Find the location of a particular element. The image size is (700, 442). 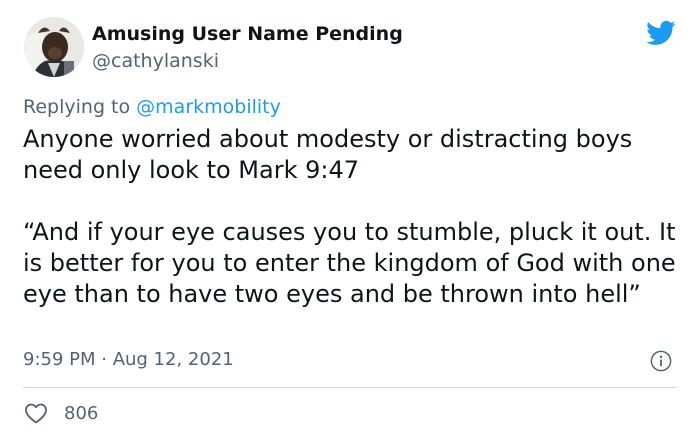

avatar-photo-icon is located at coordinates (54, 47).